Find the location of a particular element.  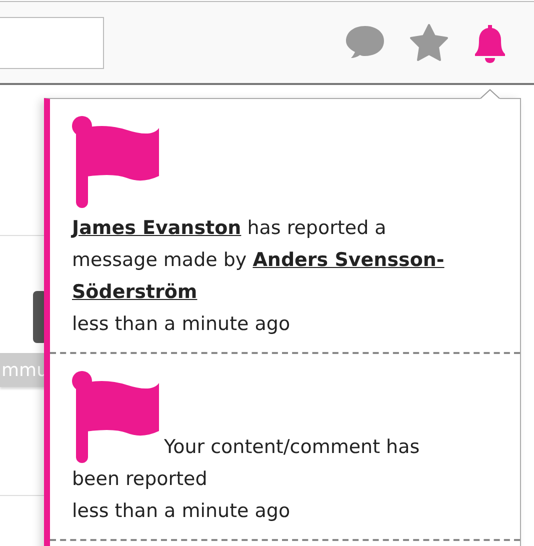

bell-icon is located at coordinates (490, 42).